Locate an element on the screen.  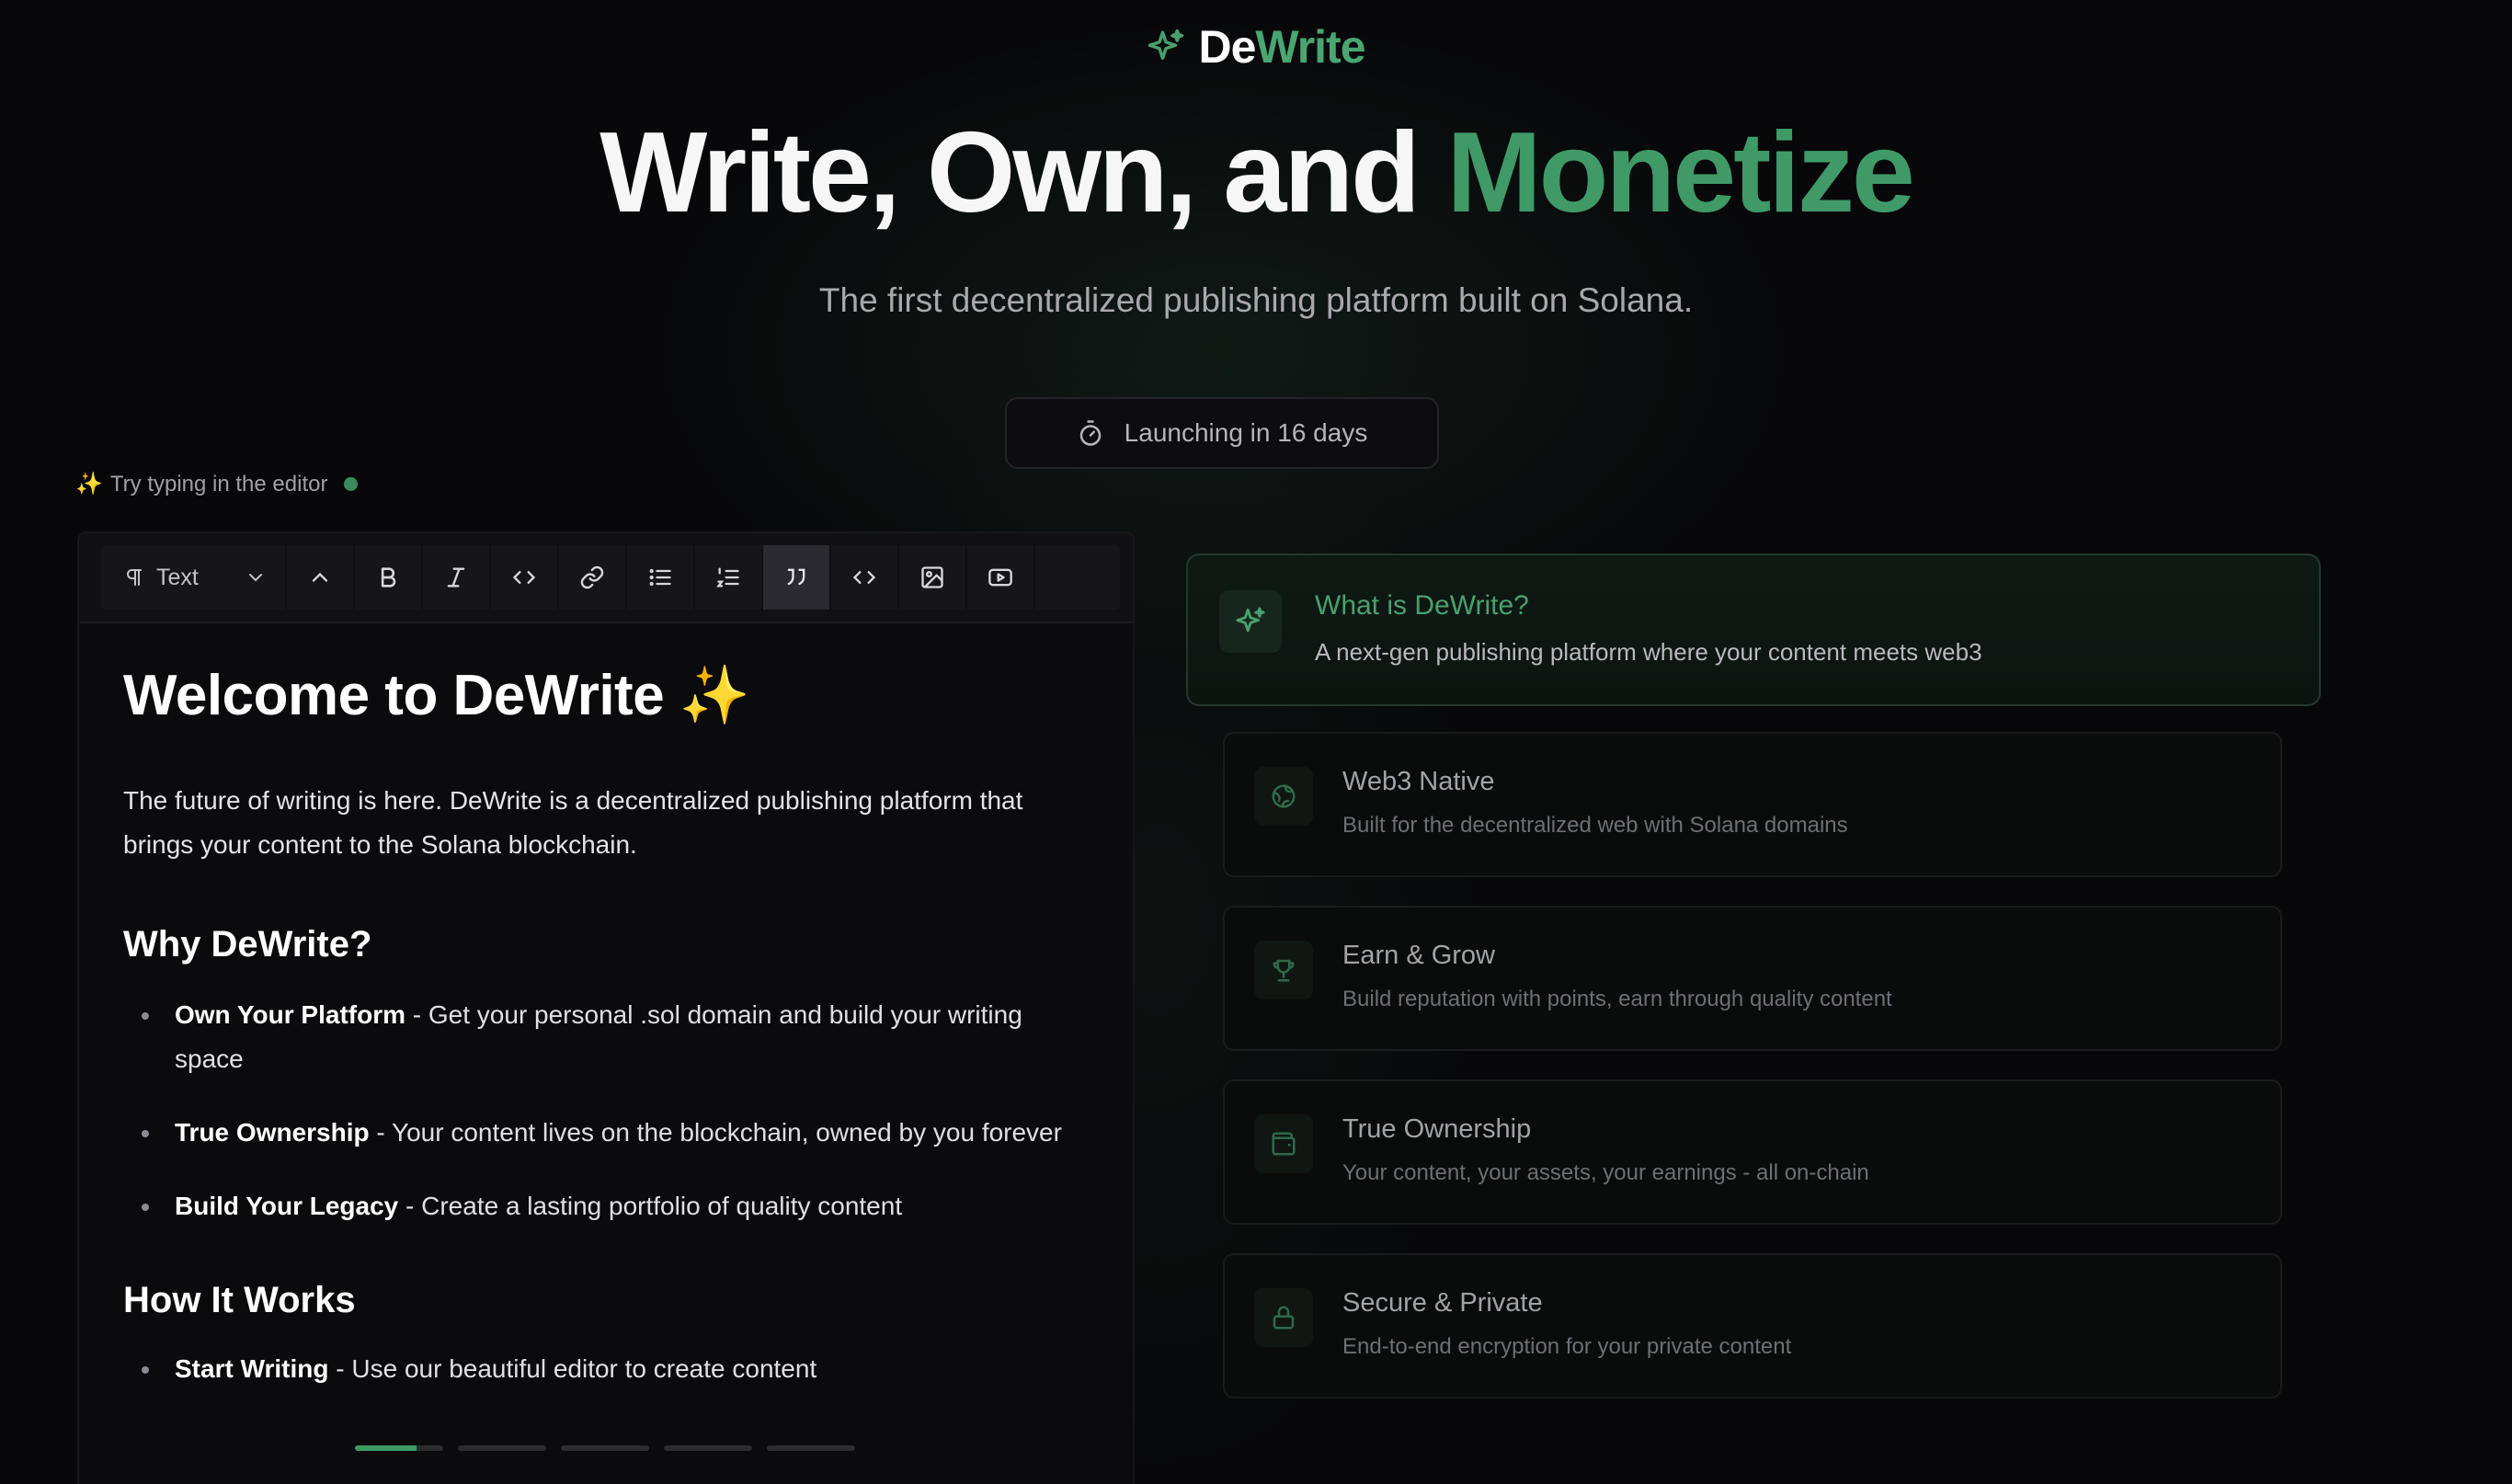
toolbar-group: Text is located at coordinates (610, 577).